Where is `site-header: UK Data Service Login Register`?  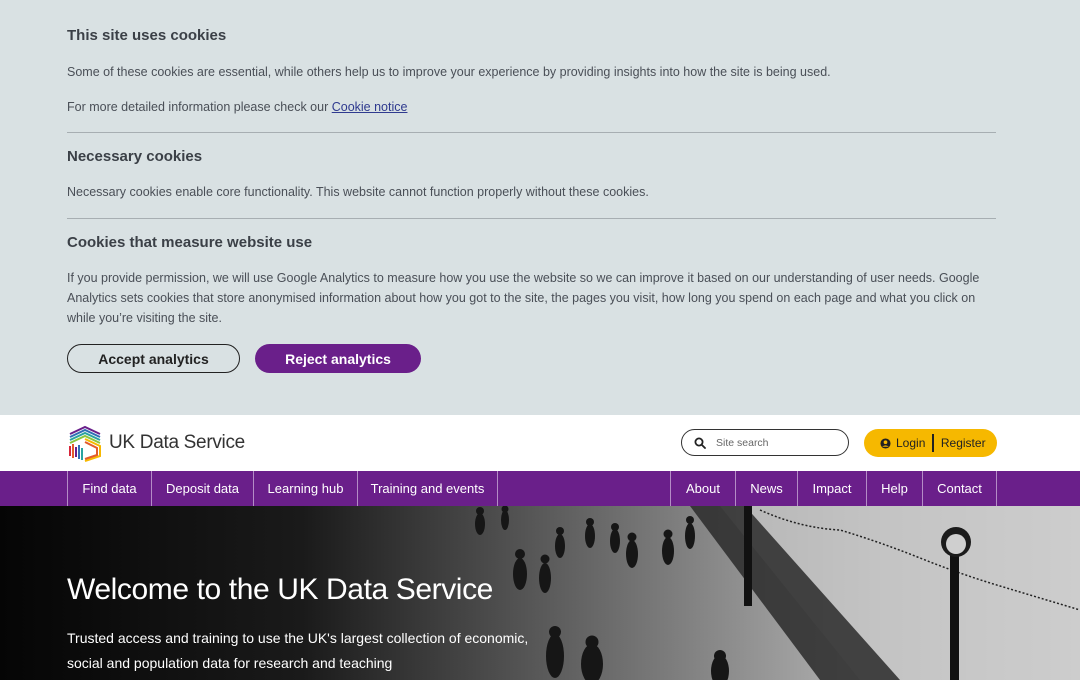
site-header: UK Data Service Login Register is located at coordinates (540, 443).